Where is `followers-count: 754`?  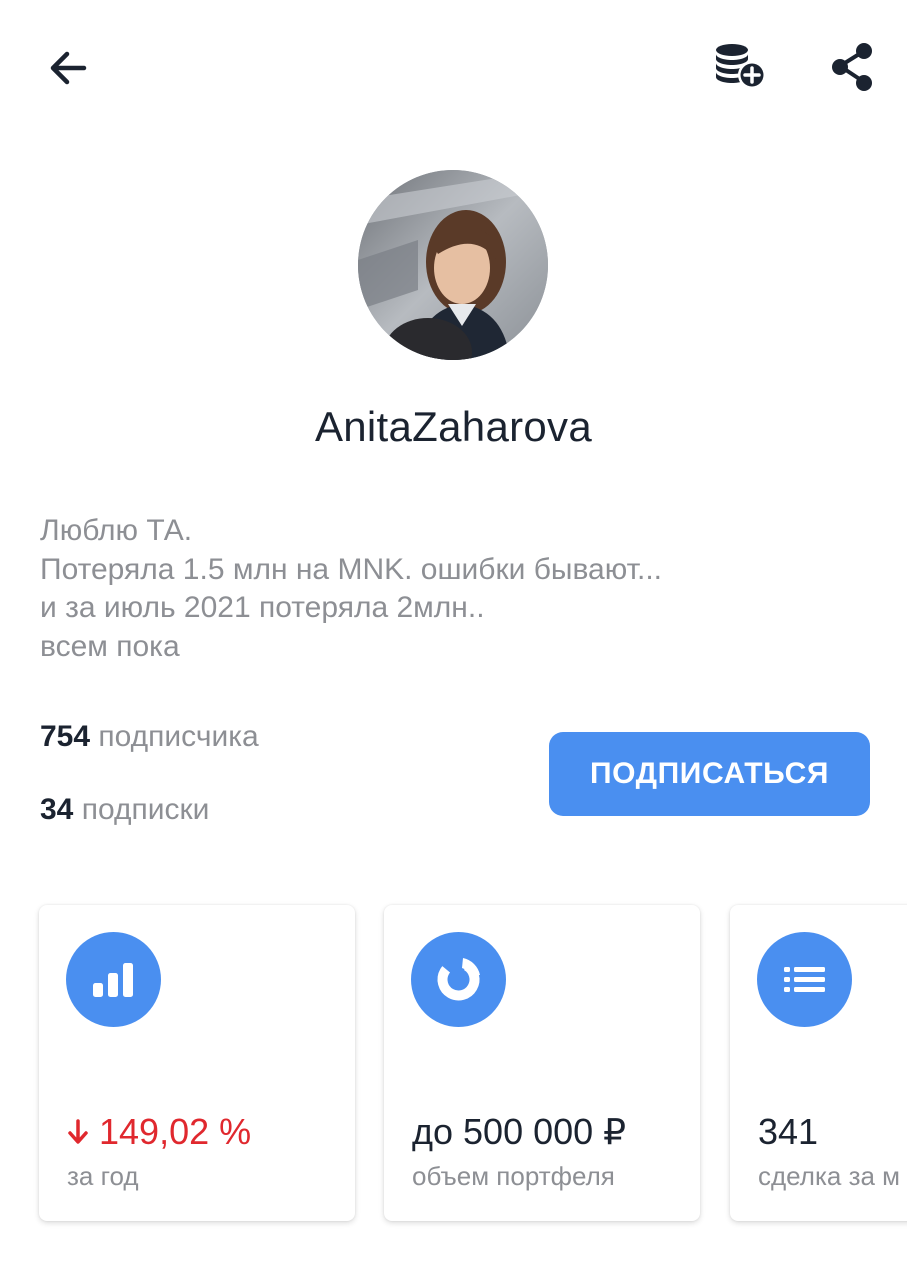
followers-count: 754 is located at coordinates (65, 736).